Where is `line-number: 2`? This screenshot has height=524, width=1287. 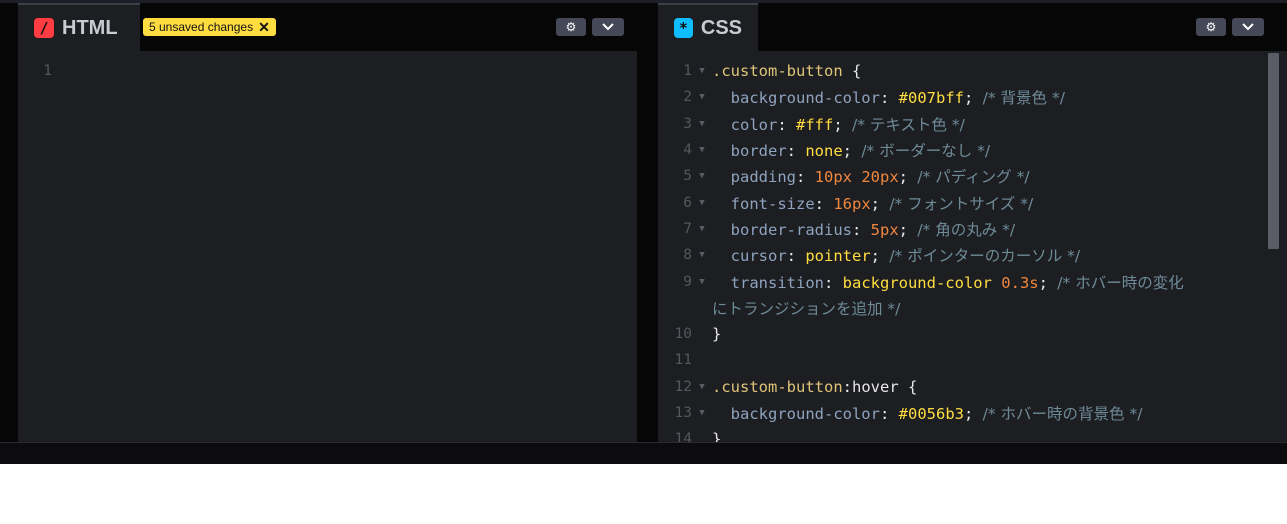 line-number: 2 is located at coordinates (687, 97).